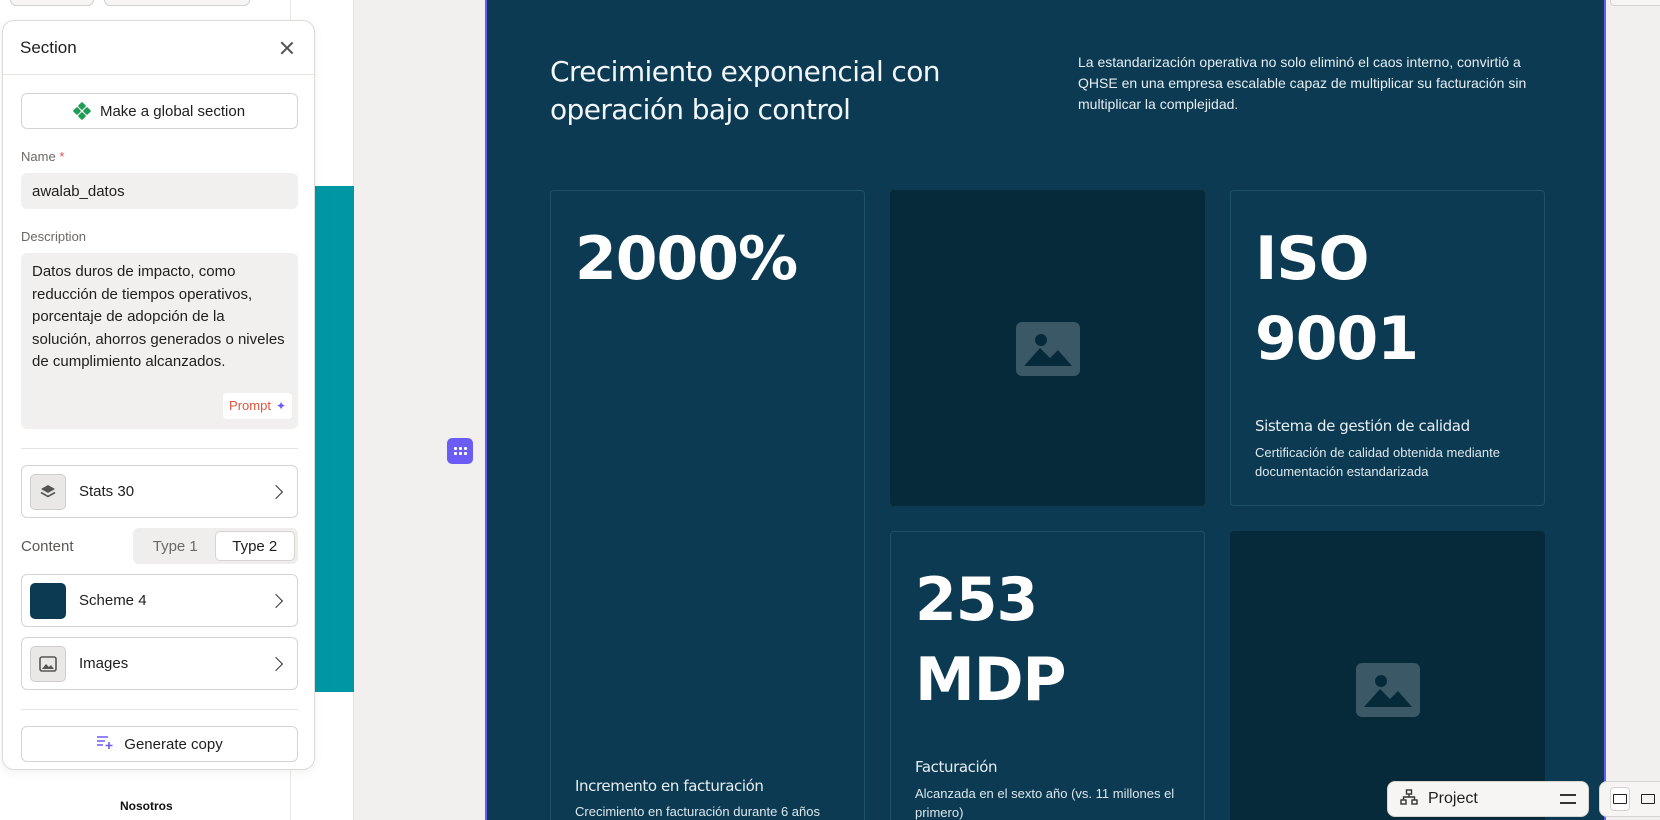  I want to click on required-marker: *, so click(62, 156).